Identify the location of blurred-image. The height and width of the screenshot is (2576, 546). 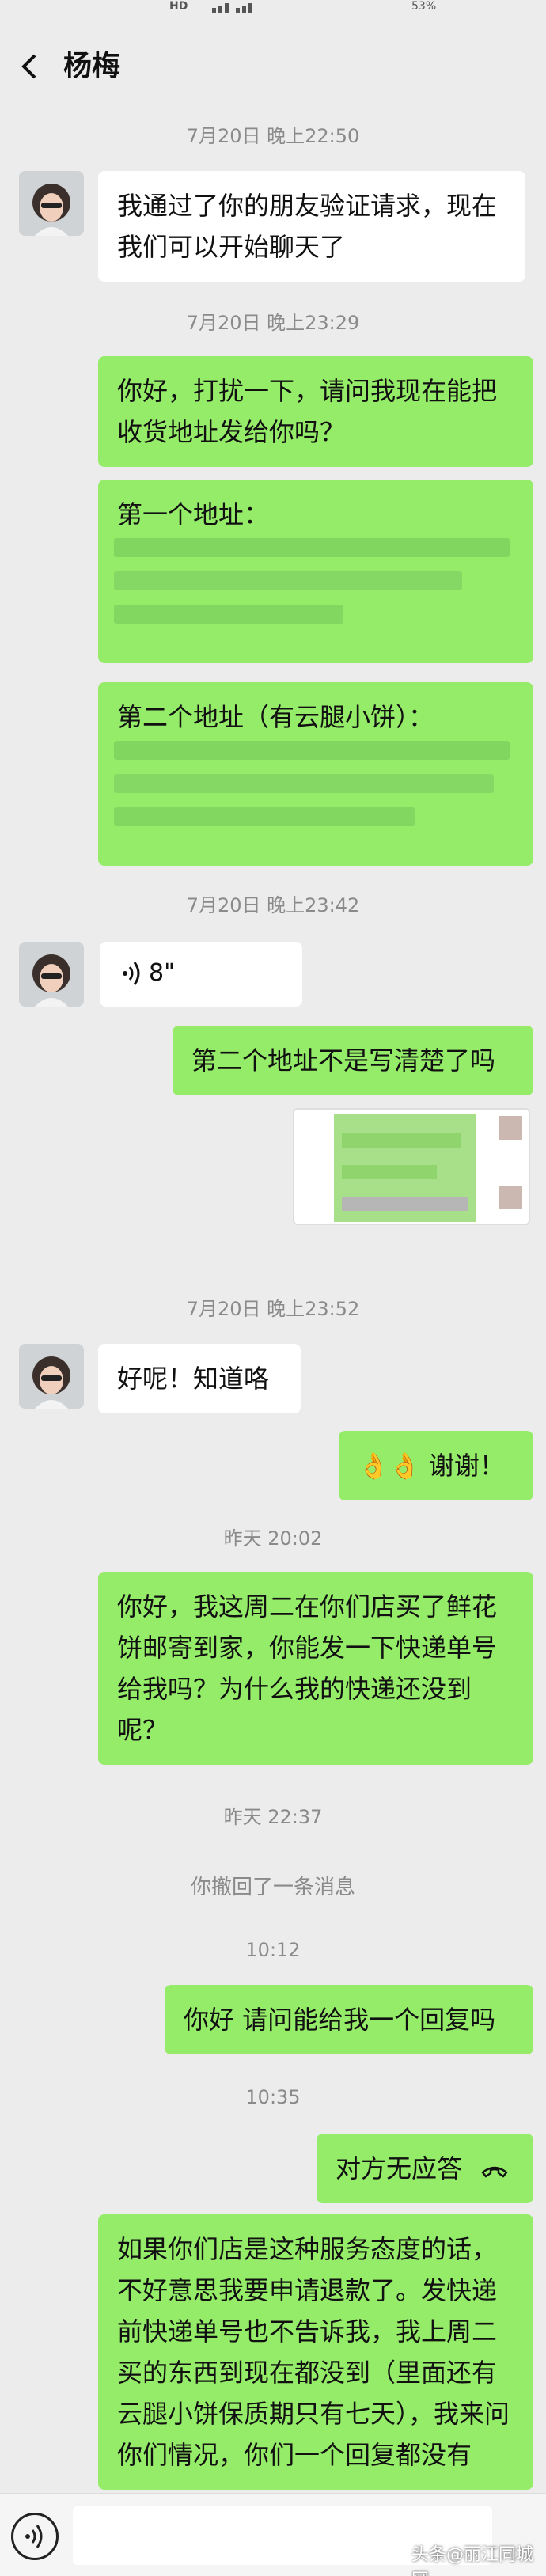
(411, 1167).